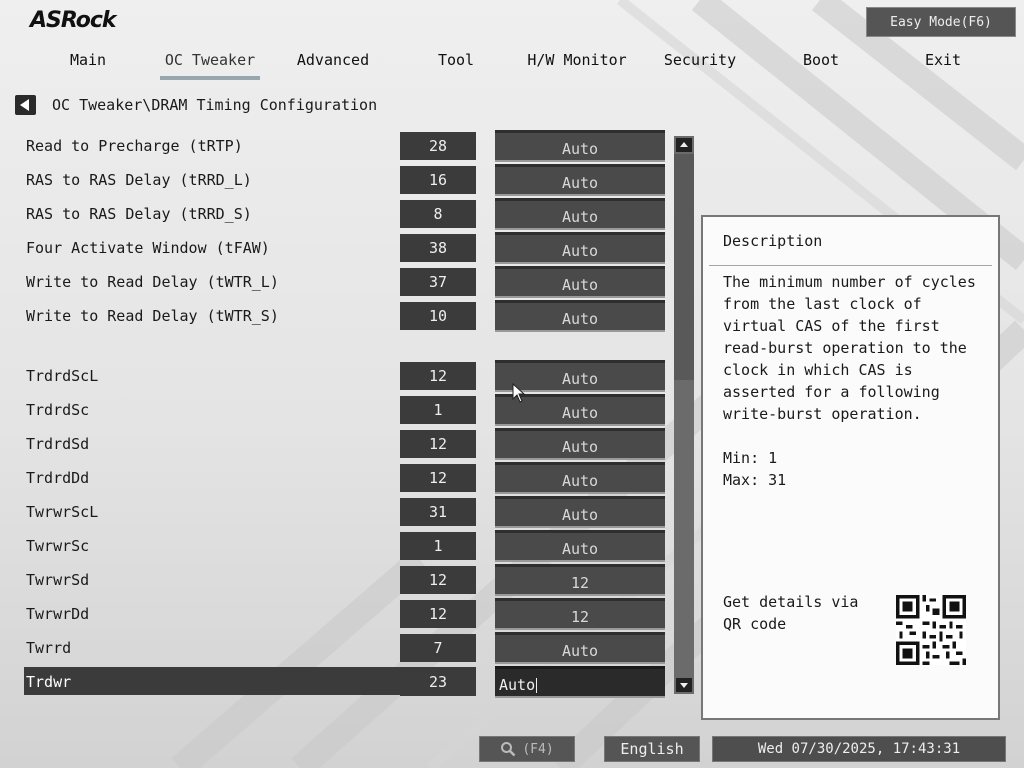 The height and width of the screenshot is (768, 1024). I want to click on setting-label: Trdwr, so click(49, 682).